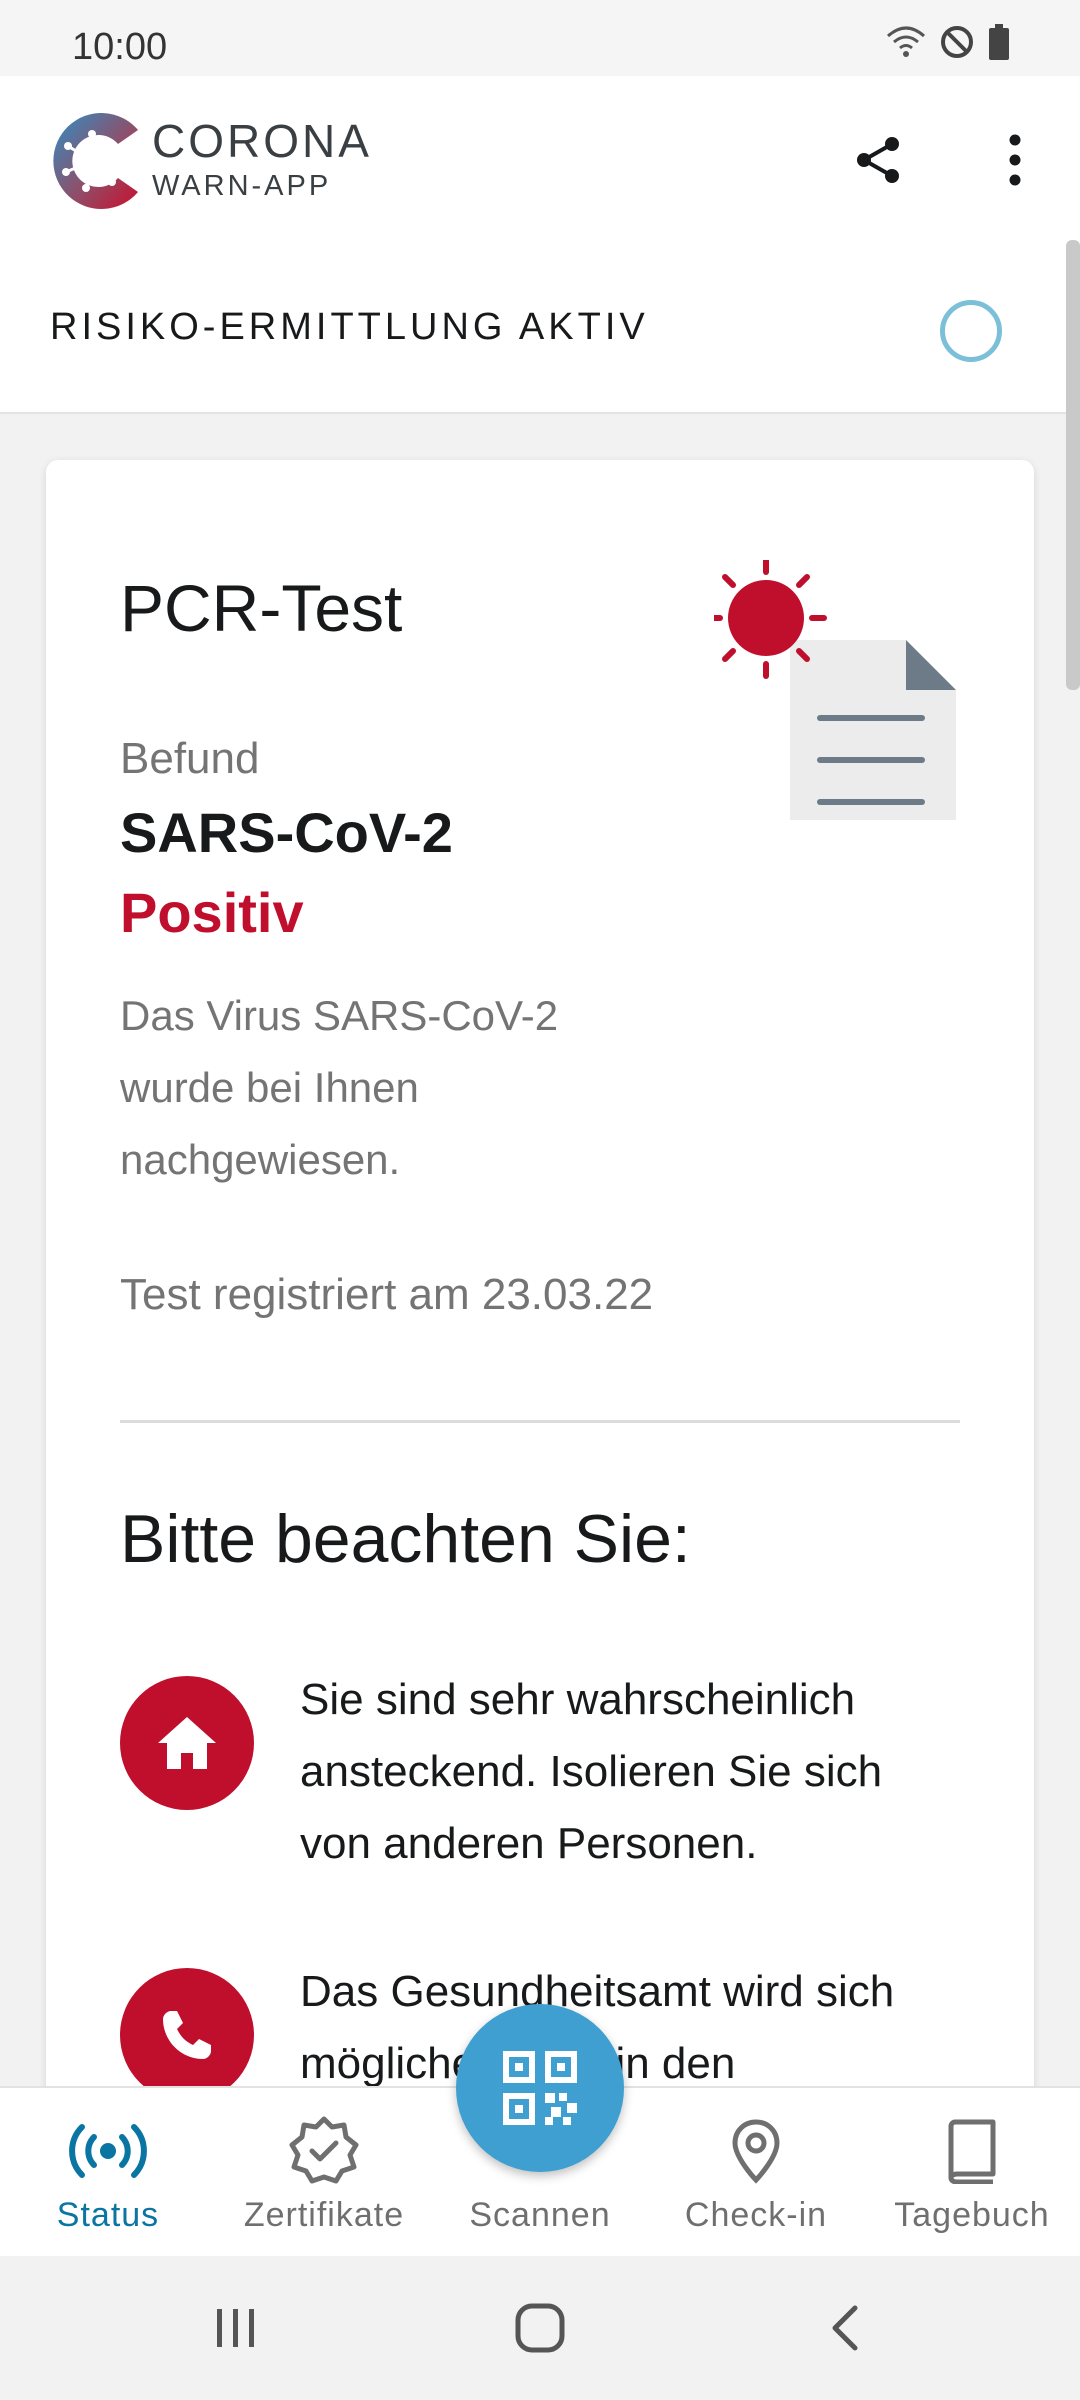 The width and height of the screenshot is (1080, 2400). I want to click on app-header: CORONA WARN-APP, so click(540, 159).